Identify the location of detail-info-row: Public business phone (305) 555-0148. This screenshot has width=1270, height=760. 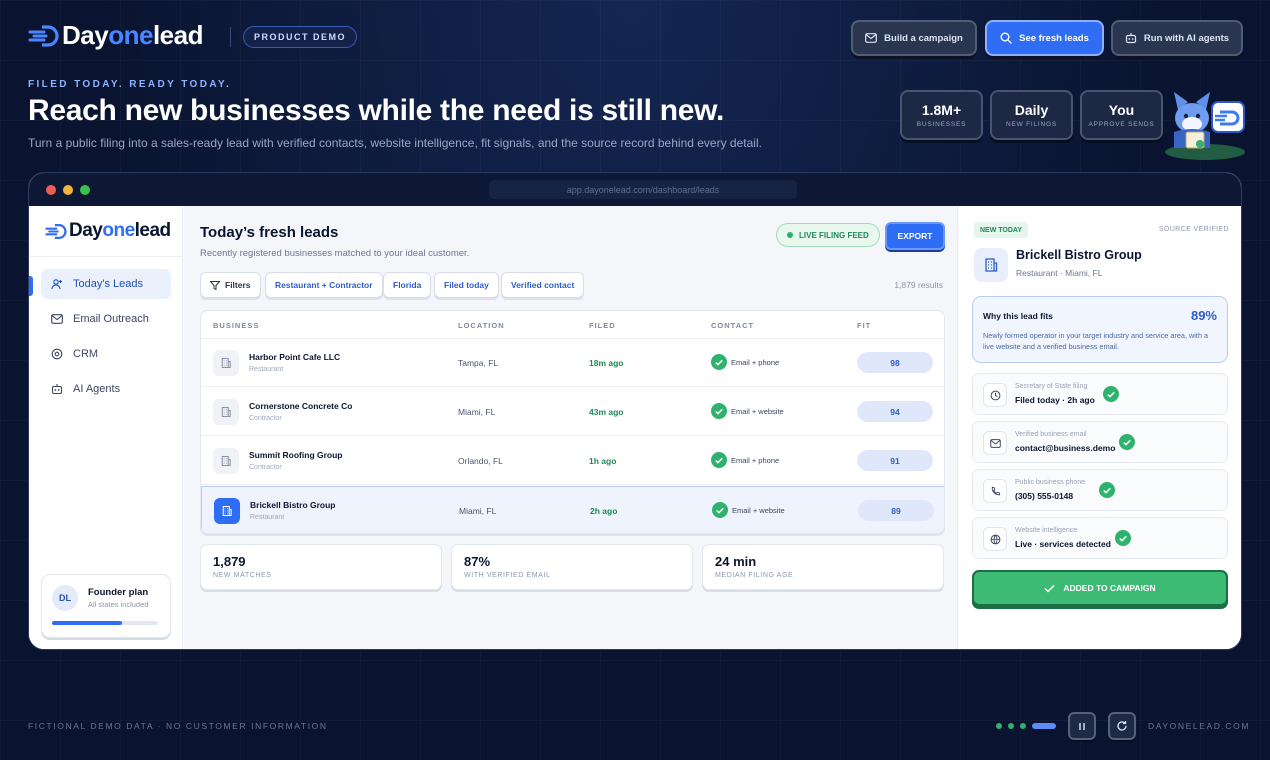
(1100, 490).